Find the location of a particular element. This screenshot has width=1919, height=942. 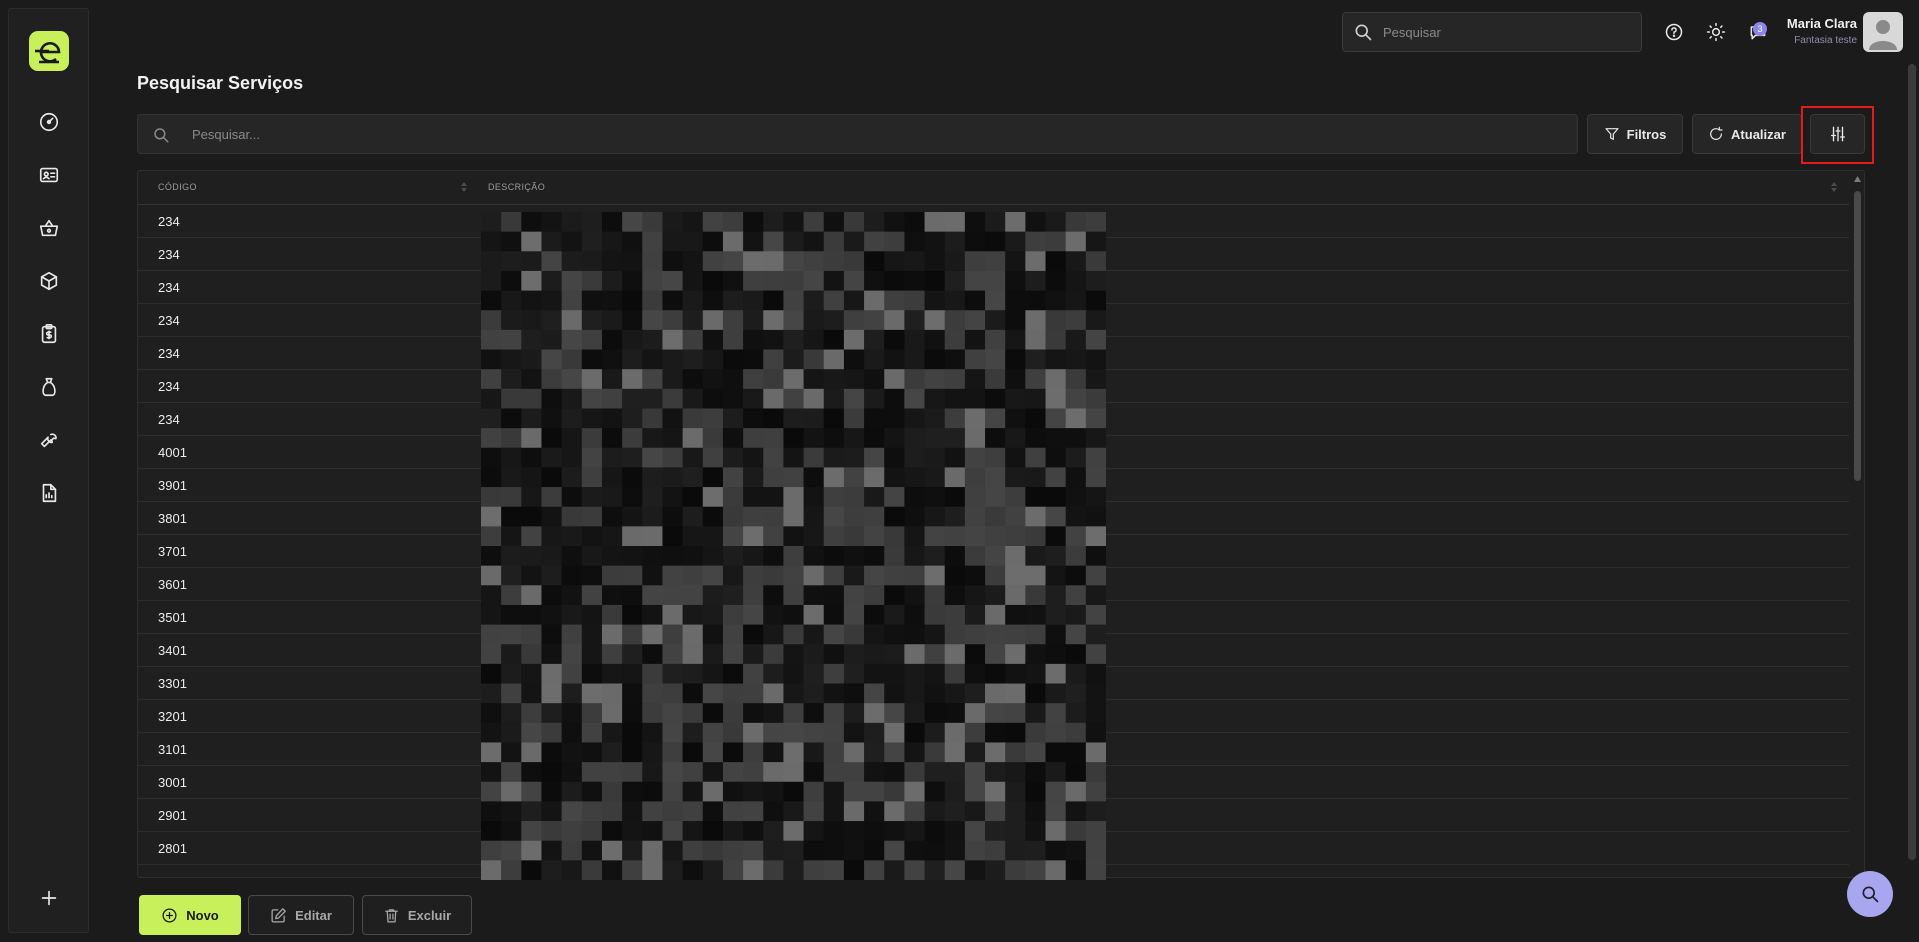

table-scrollbar is located at coordinates (1857, 525).